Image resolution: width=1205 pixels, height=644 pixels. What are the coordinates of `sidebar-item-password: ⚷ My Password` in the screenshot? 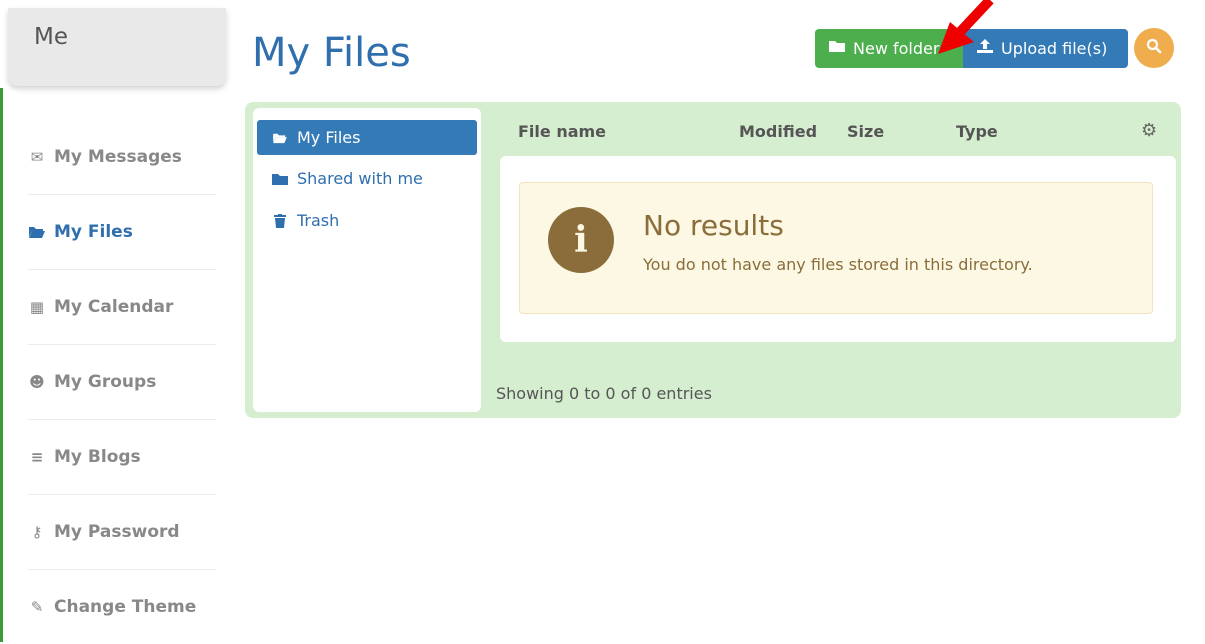 It's located at (122, 532).